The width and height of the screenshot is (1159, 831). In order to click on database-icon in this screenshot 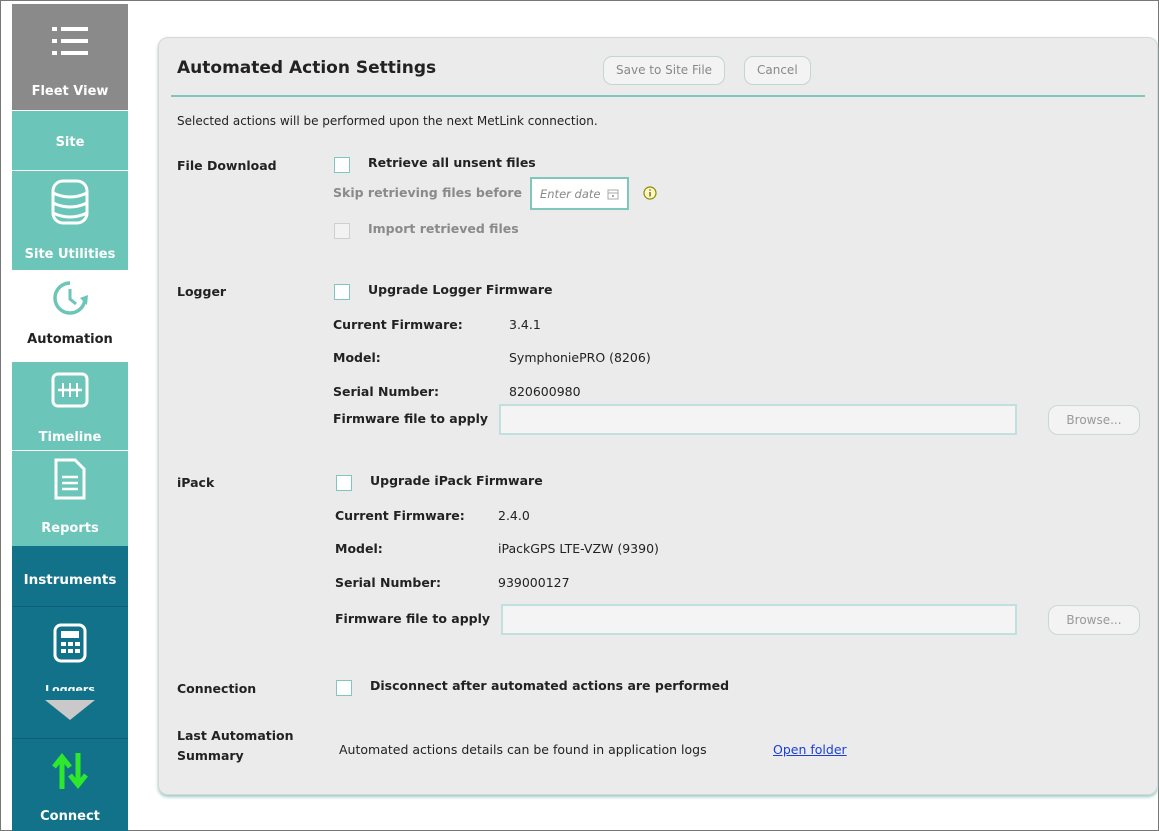, I will do `click(70, 202)`.